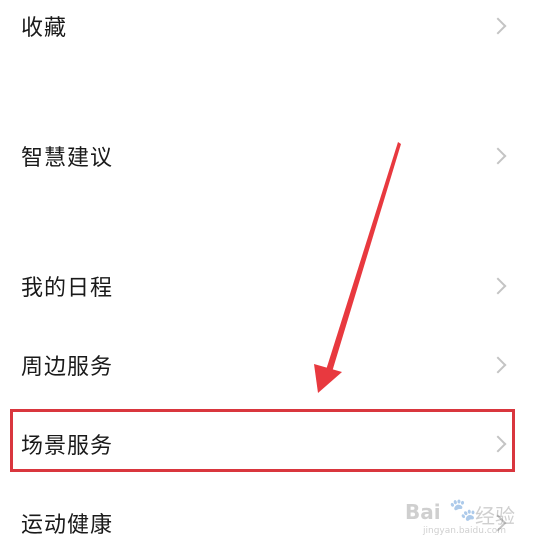  What do you see at coordinates (267, 365) in the screenshot?
I see `menu-item-nearby-services: 周边服务` at bounding box center [267, 365].